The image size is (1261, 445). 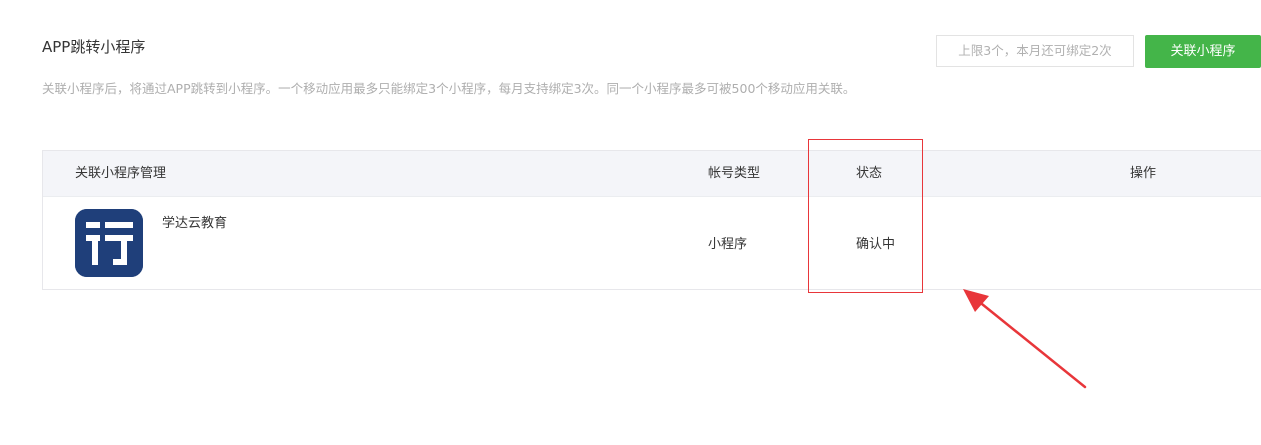 What do you see at coordinates (121, 173) in the screenshot?
I see `column-header-name: 关联小程序管理` at bounding box center [121, 173].